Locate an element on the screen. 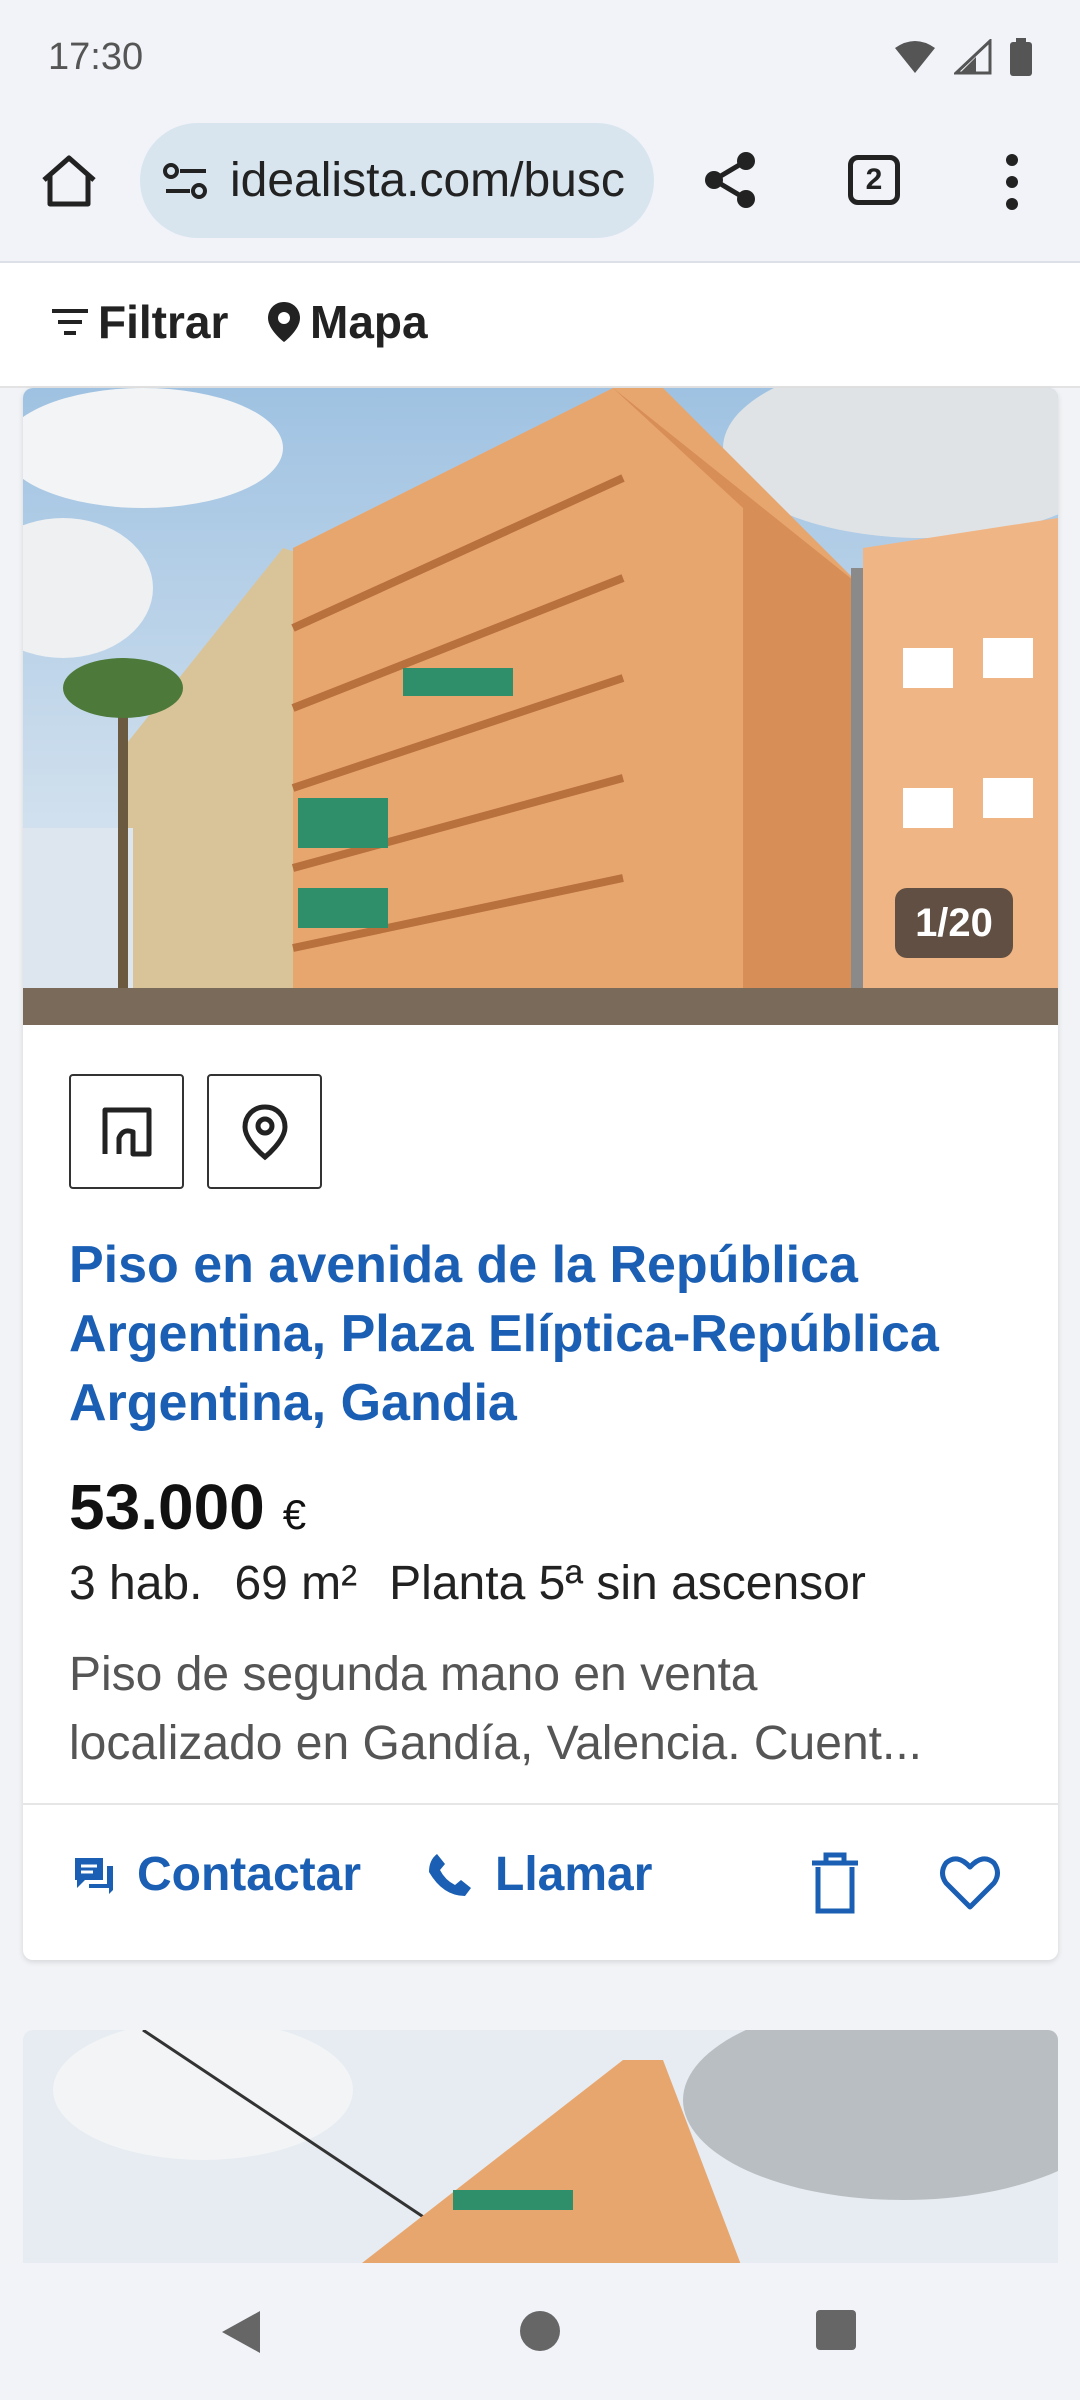 The width and height of the screenshot is (1080, 2400). address-bar: idealista.com/busc is located at coordinates (397, 180).